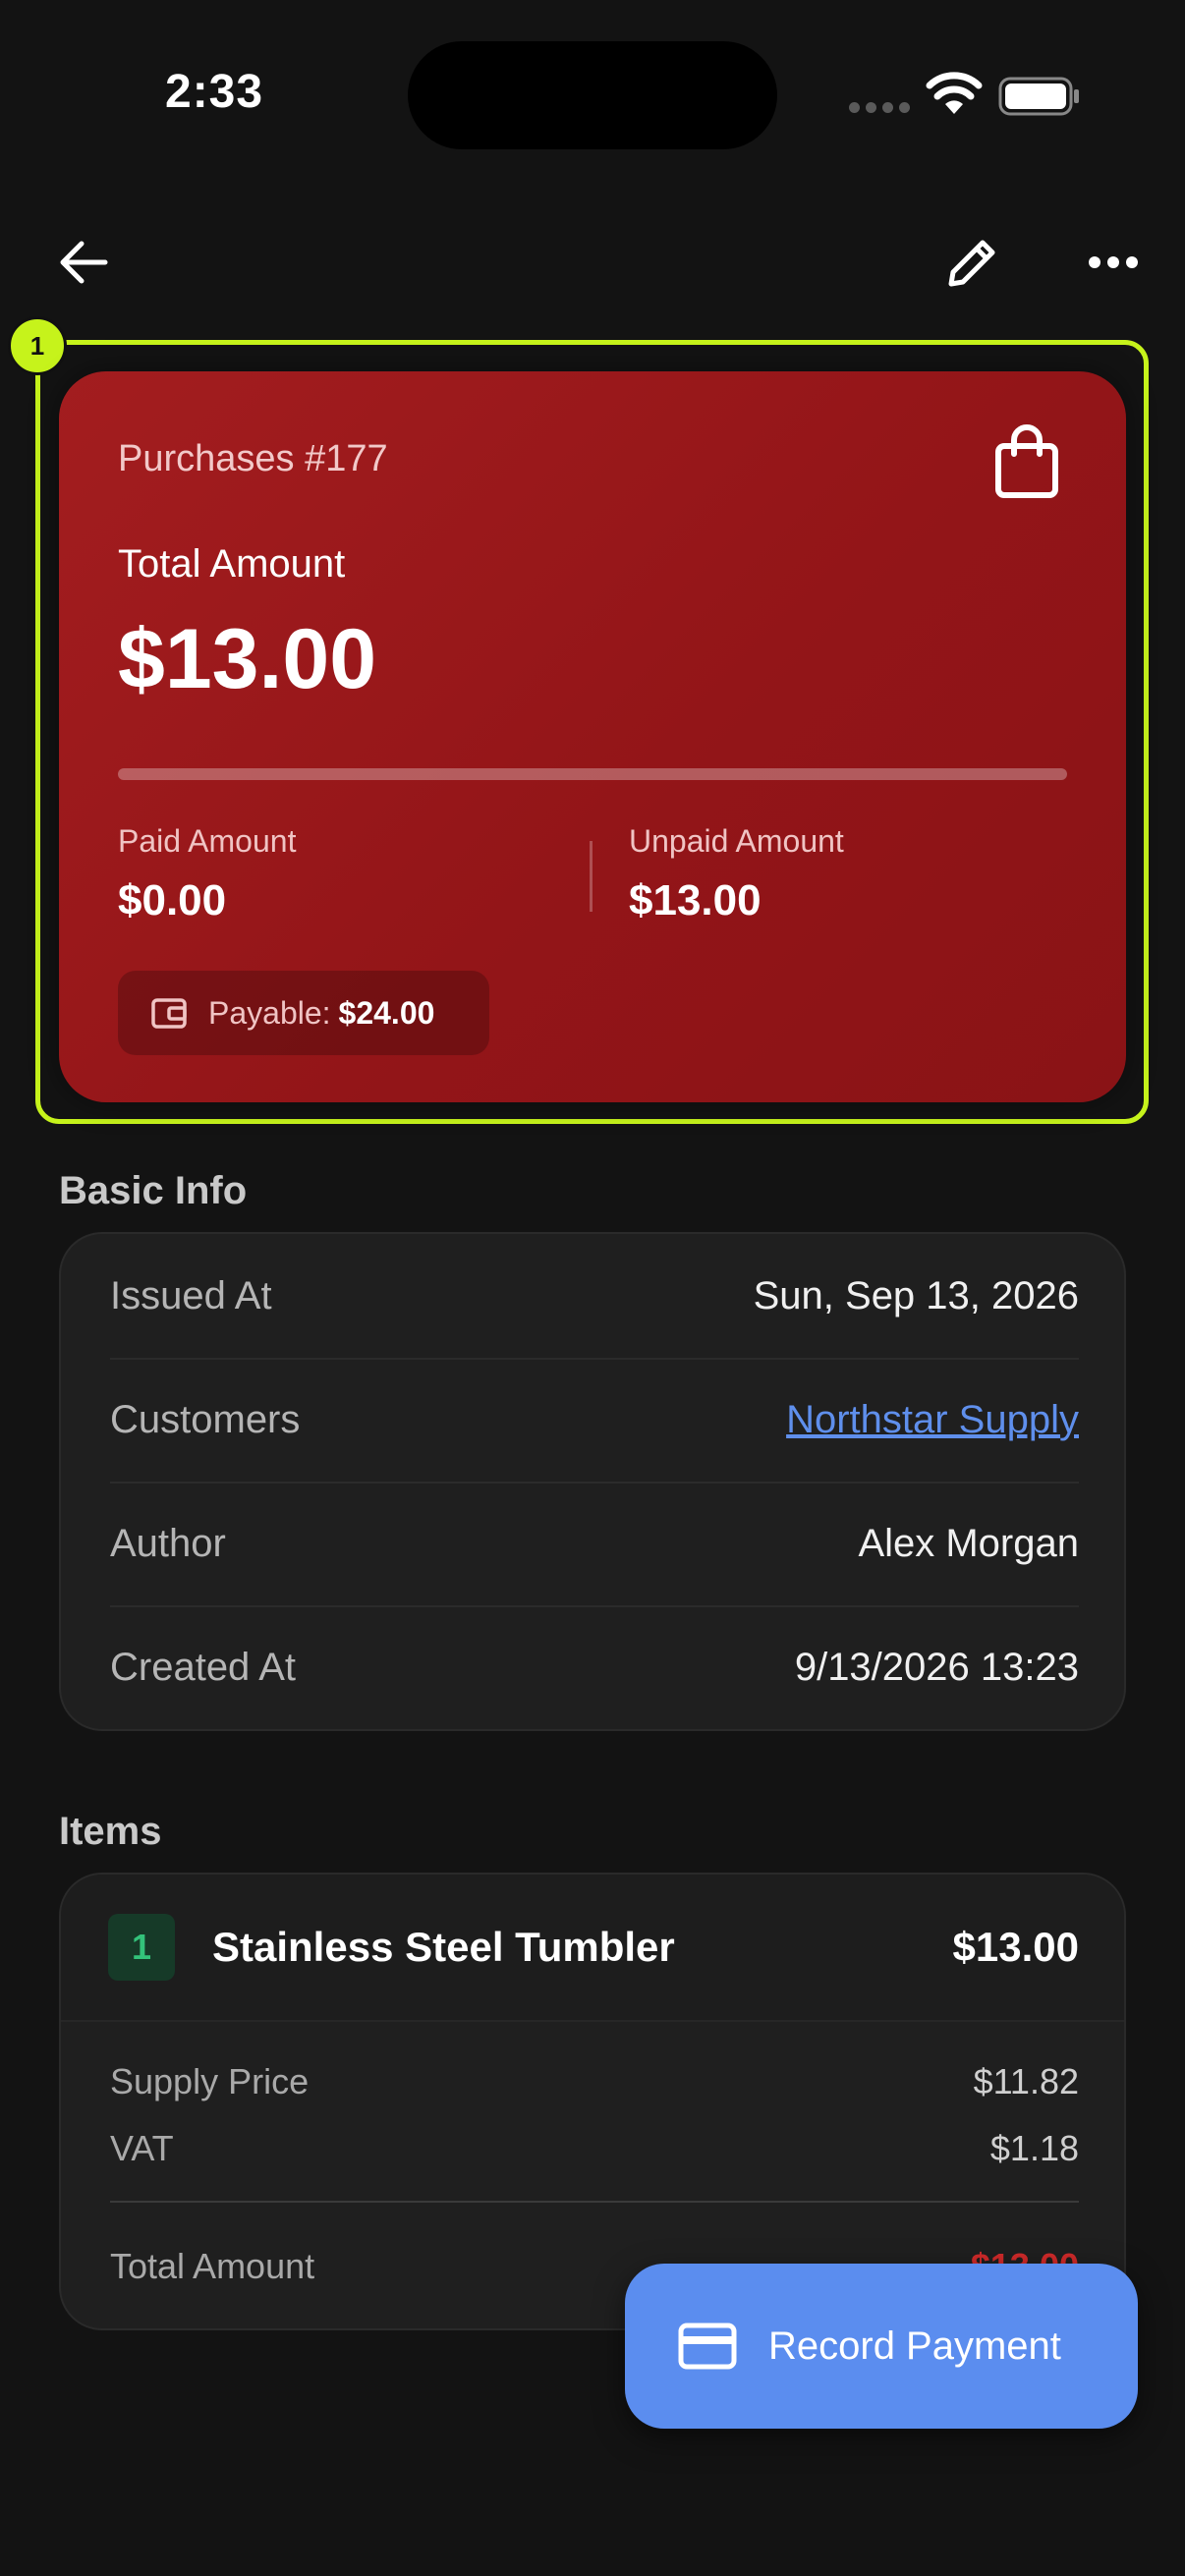 This screenshot has height=2576, width=1185. What do you see at coordinates (248, 659) in the screenshot?
I see `total-amount-value: $13.00` at bounding box center [248, 659].